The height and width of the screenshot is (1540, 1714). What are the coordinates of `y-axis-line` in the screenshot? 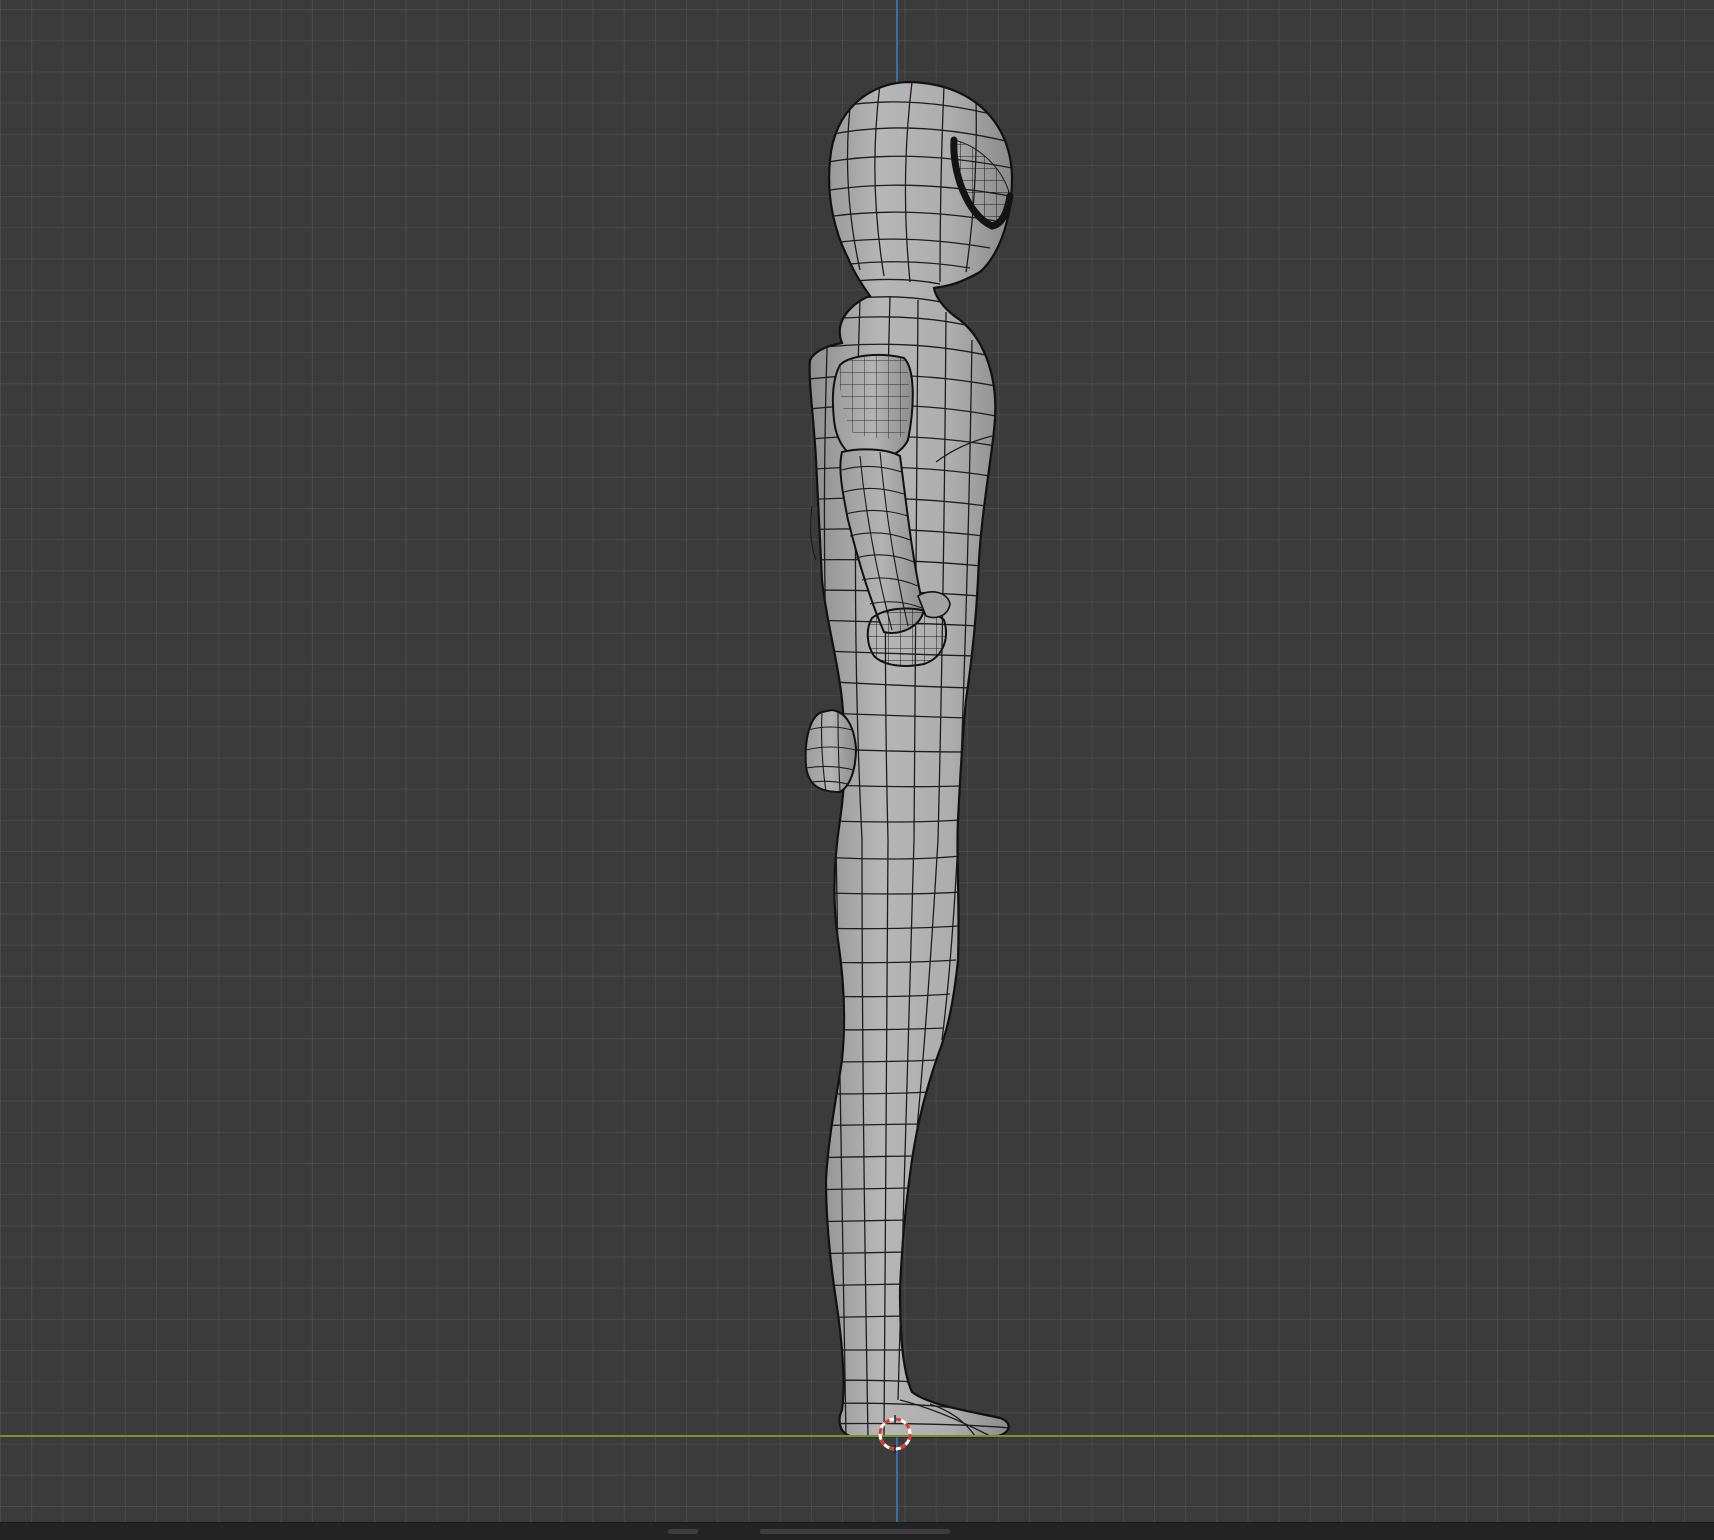 It's located at (857, 1436).